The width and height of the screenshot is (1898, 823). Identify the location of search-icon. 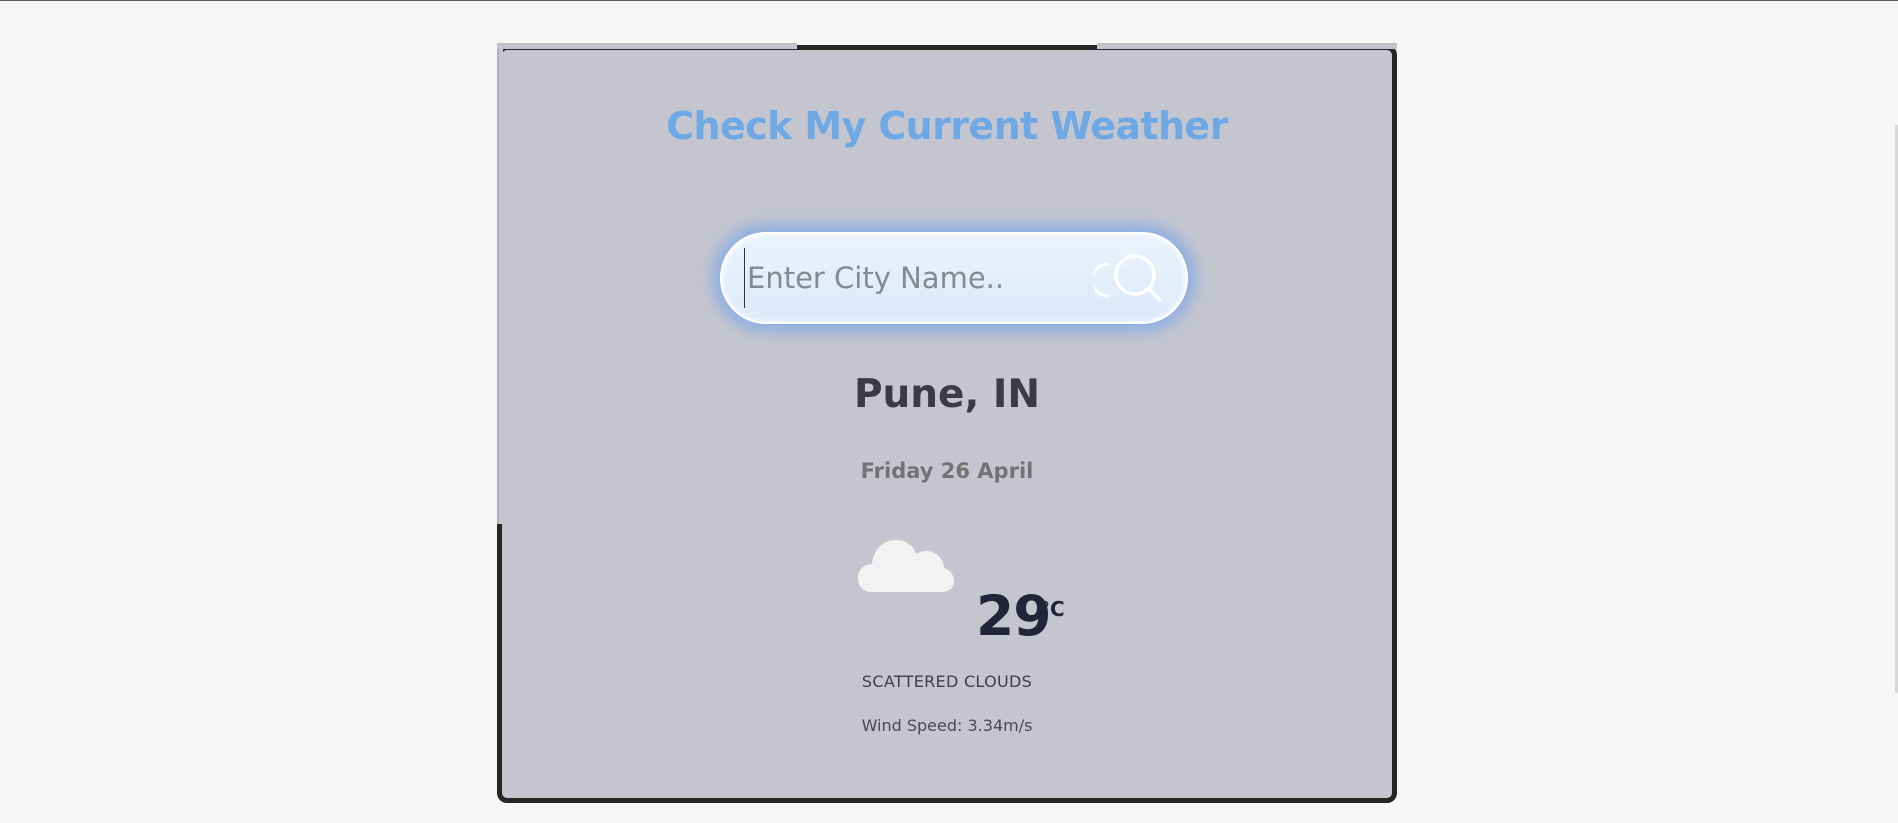
(1138, 278).